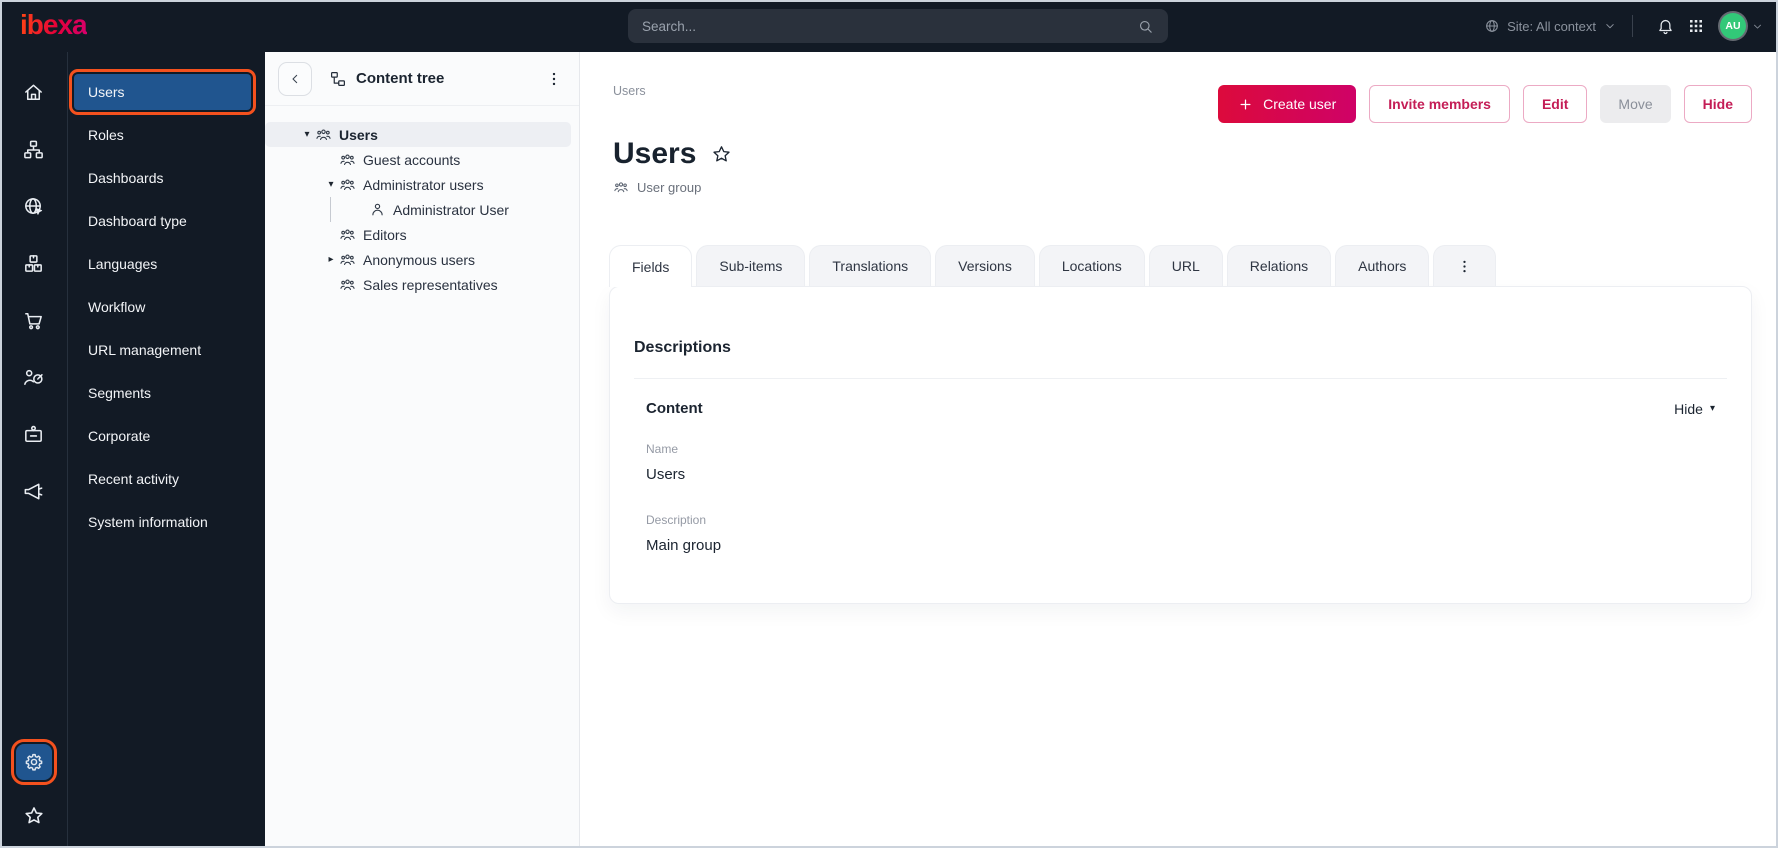 The image size is (1778, 848). Describe the element at coordinates (385, 234) in the screenshot. I see `tree-item-label: Editors` at that location.